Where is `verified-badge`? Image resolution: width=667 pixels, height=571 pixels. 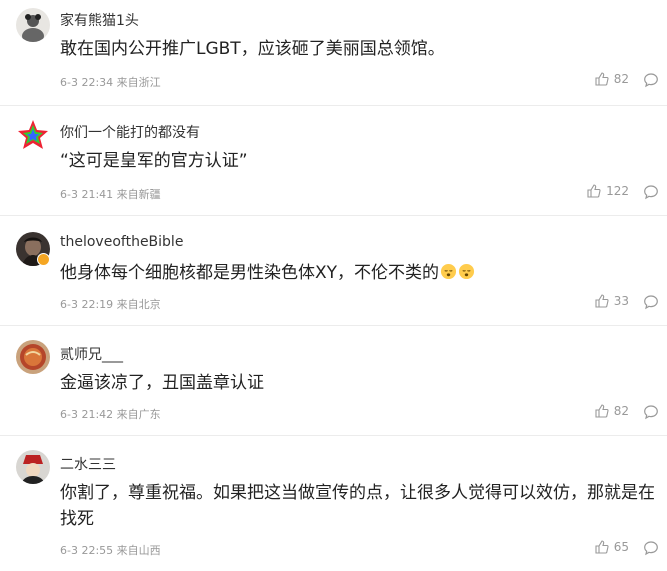
verified-badge is located at coordinates (43, 259).